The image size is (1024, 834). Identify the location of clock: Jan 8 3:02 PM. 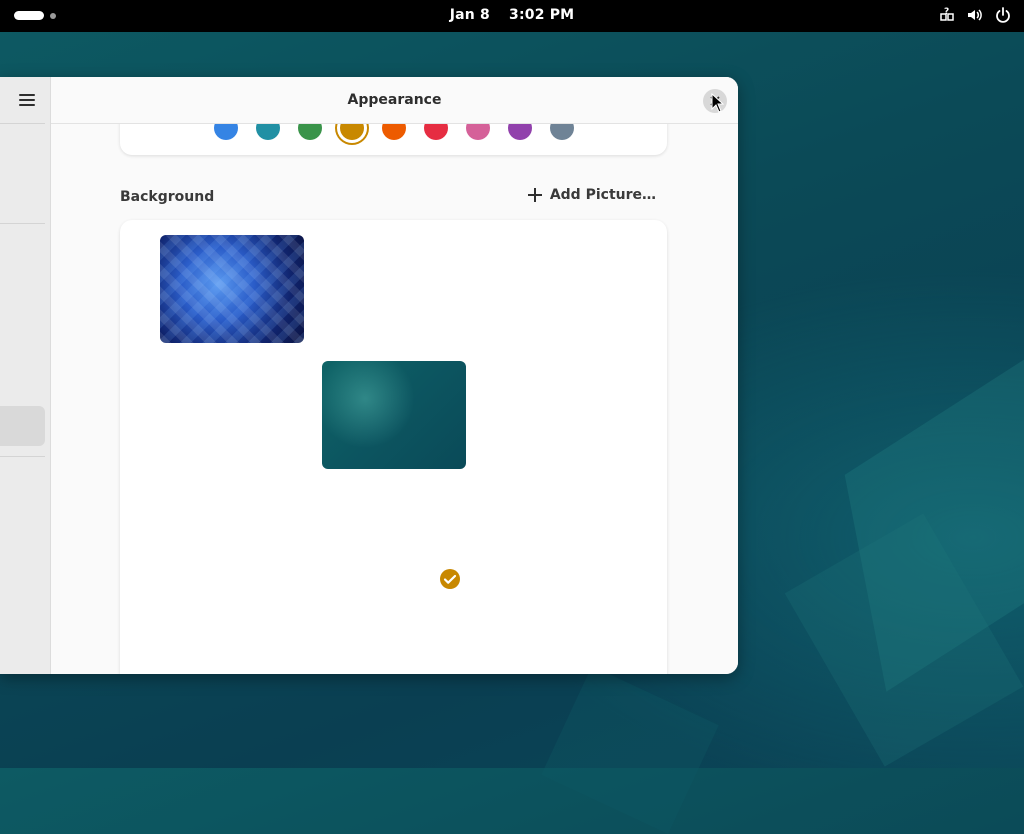
(512, 15).